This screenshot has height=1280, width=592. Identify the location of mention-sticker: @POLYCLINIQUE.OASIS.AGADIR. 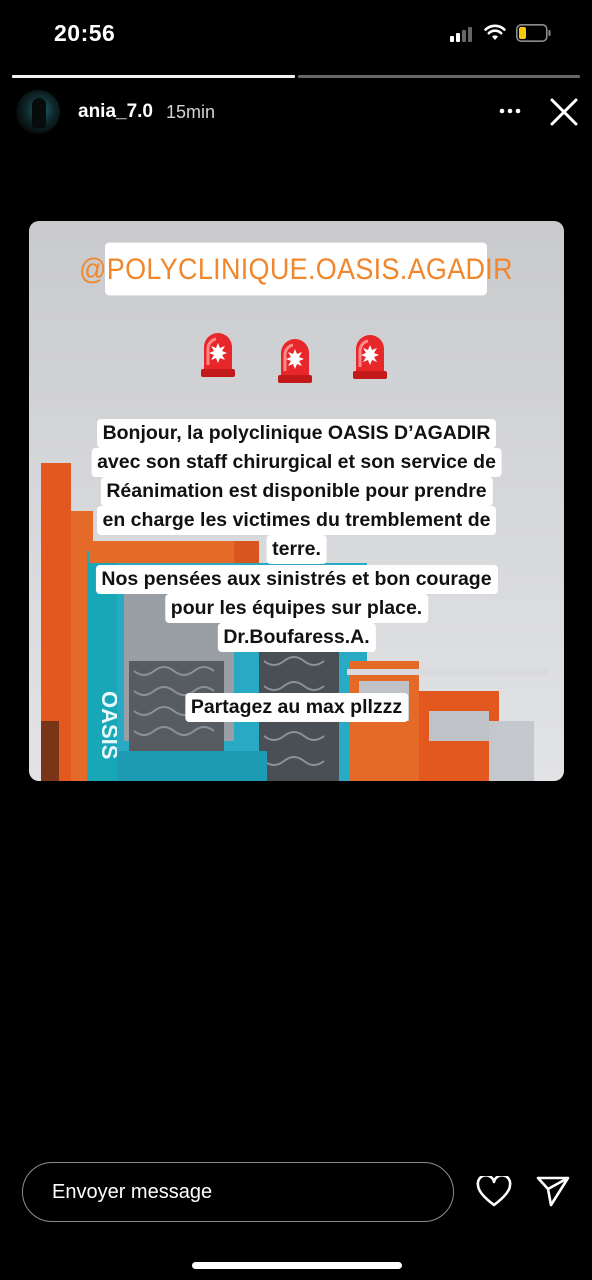
(296, 269).